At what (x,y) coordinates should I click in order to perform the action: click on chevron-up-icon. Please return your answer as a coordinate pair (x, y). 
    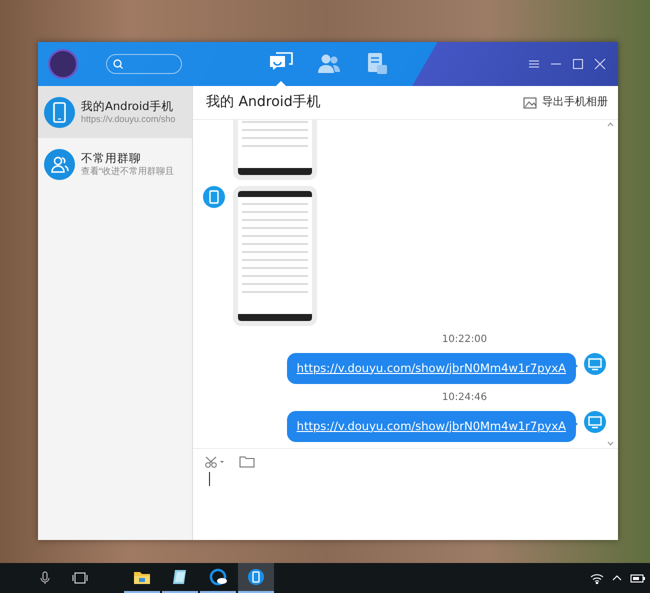
    Looking at the image, I should click on (617, 578).